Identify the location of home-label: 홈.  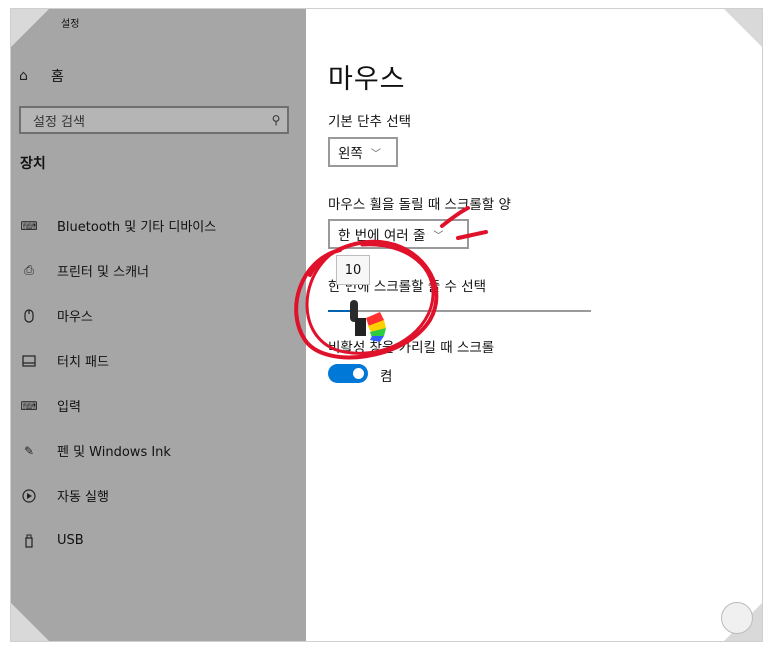
(57, 77).